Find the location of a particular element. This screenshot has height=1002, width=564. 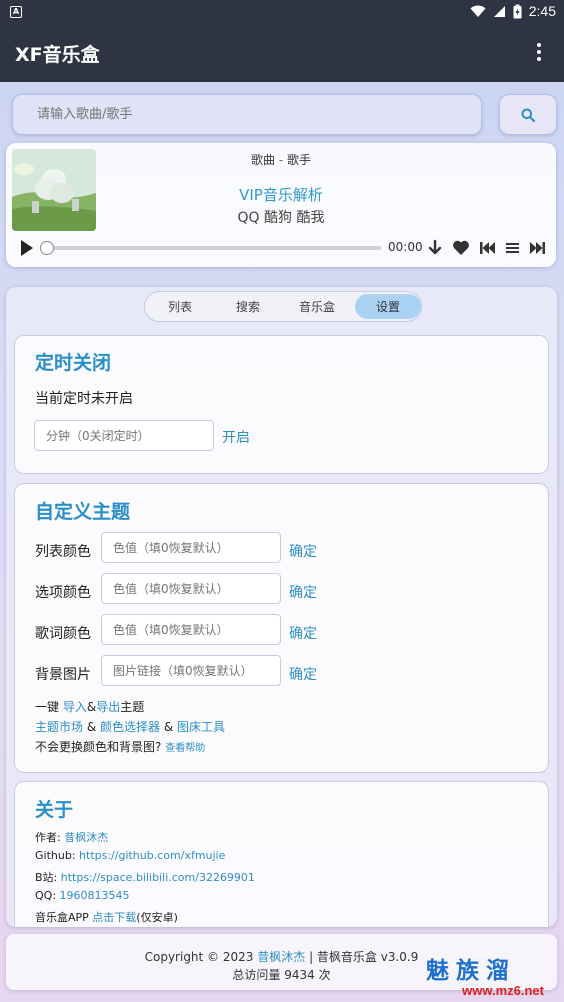

theme-market-link: 主题市场 is located at coordinates (59, 727).